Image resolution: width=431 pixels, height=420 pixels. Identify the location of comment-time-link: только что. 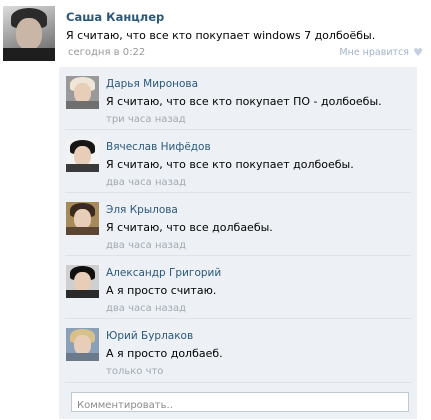
(134, 371).